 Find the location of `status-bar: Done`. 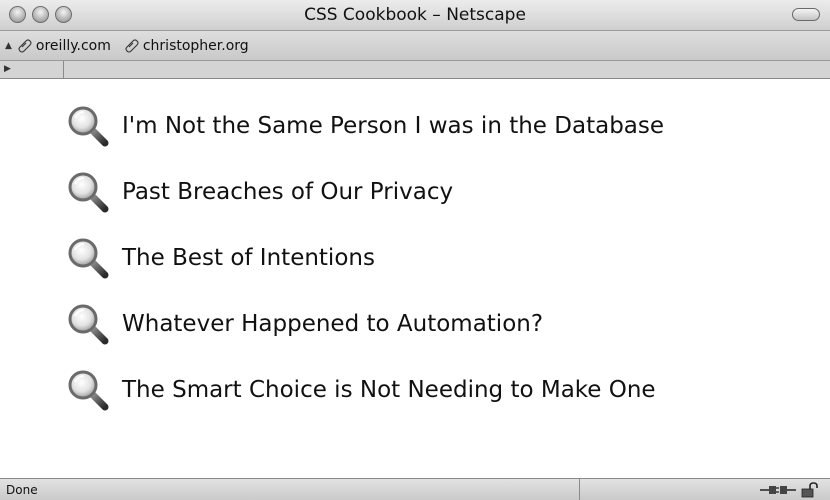

status-bar: Done is located at coordinates (415, 489).